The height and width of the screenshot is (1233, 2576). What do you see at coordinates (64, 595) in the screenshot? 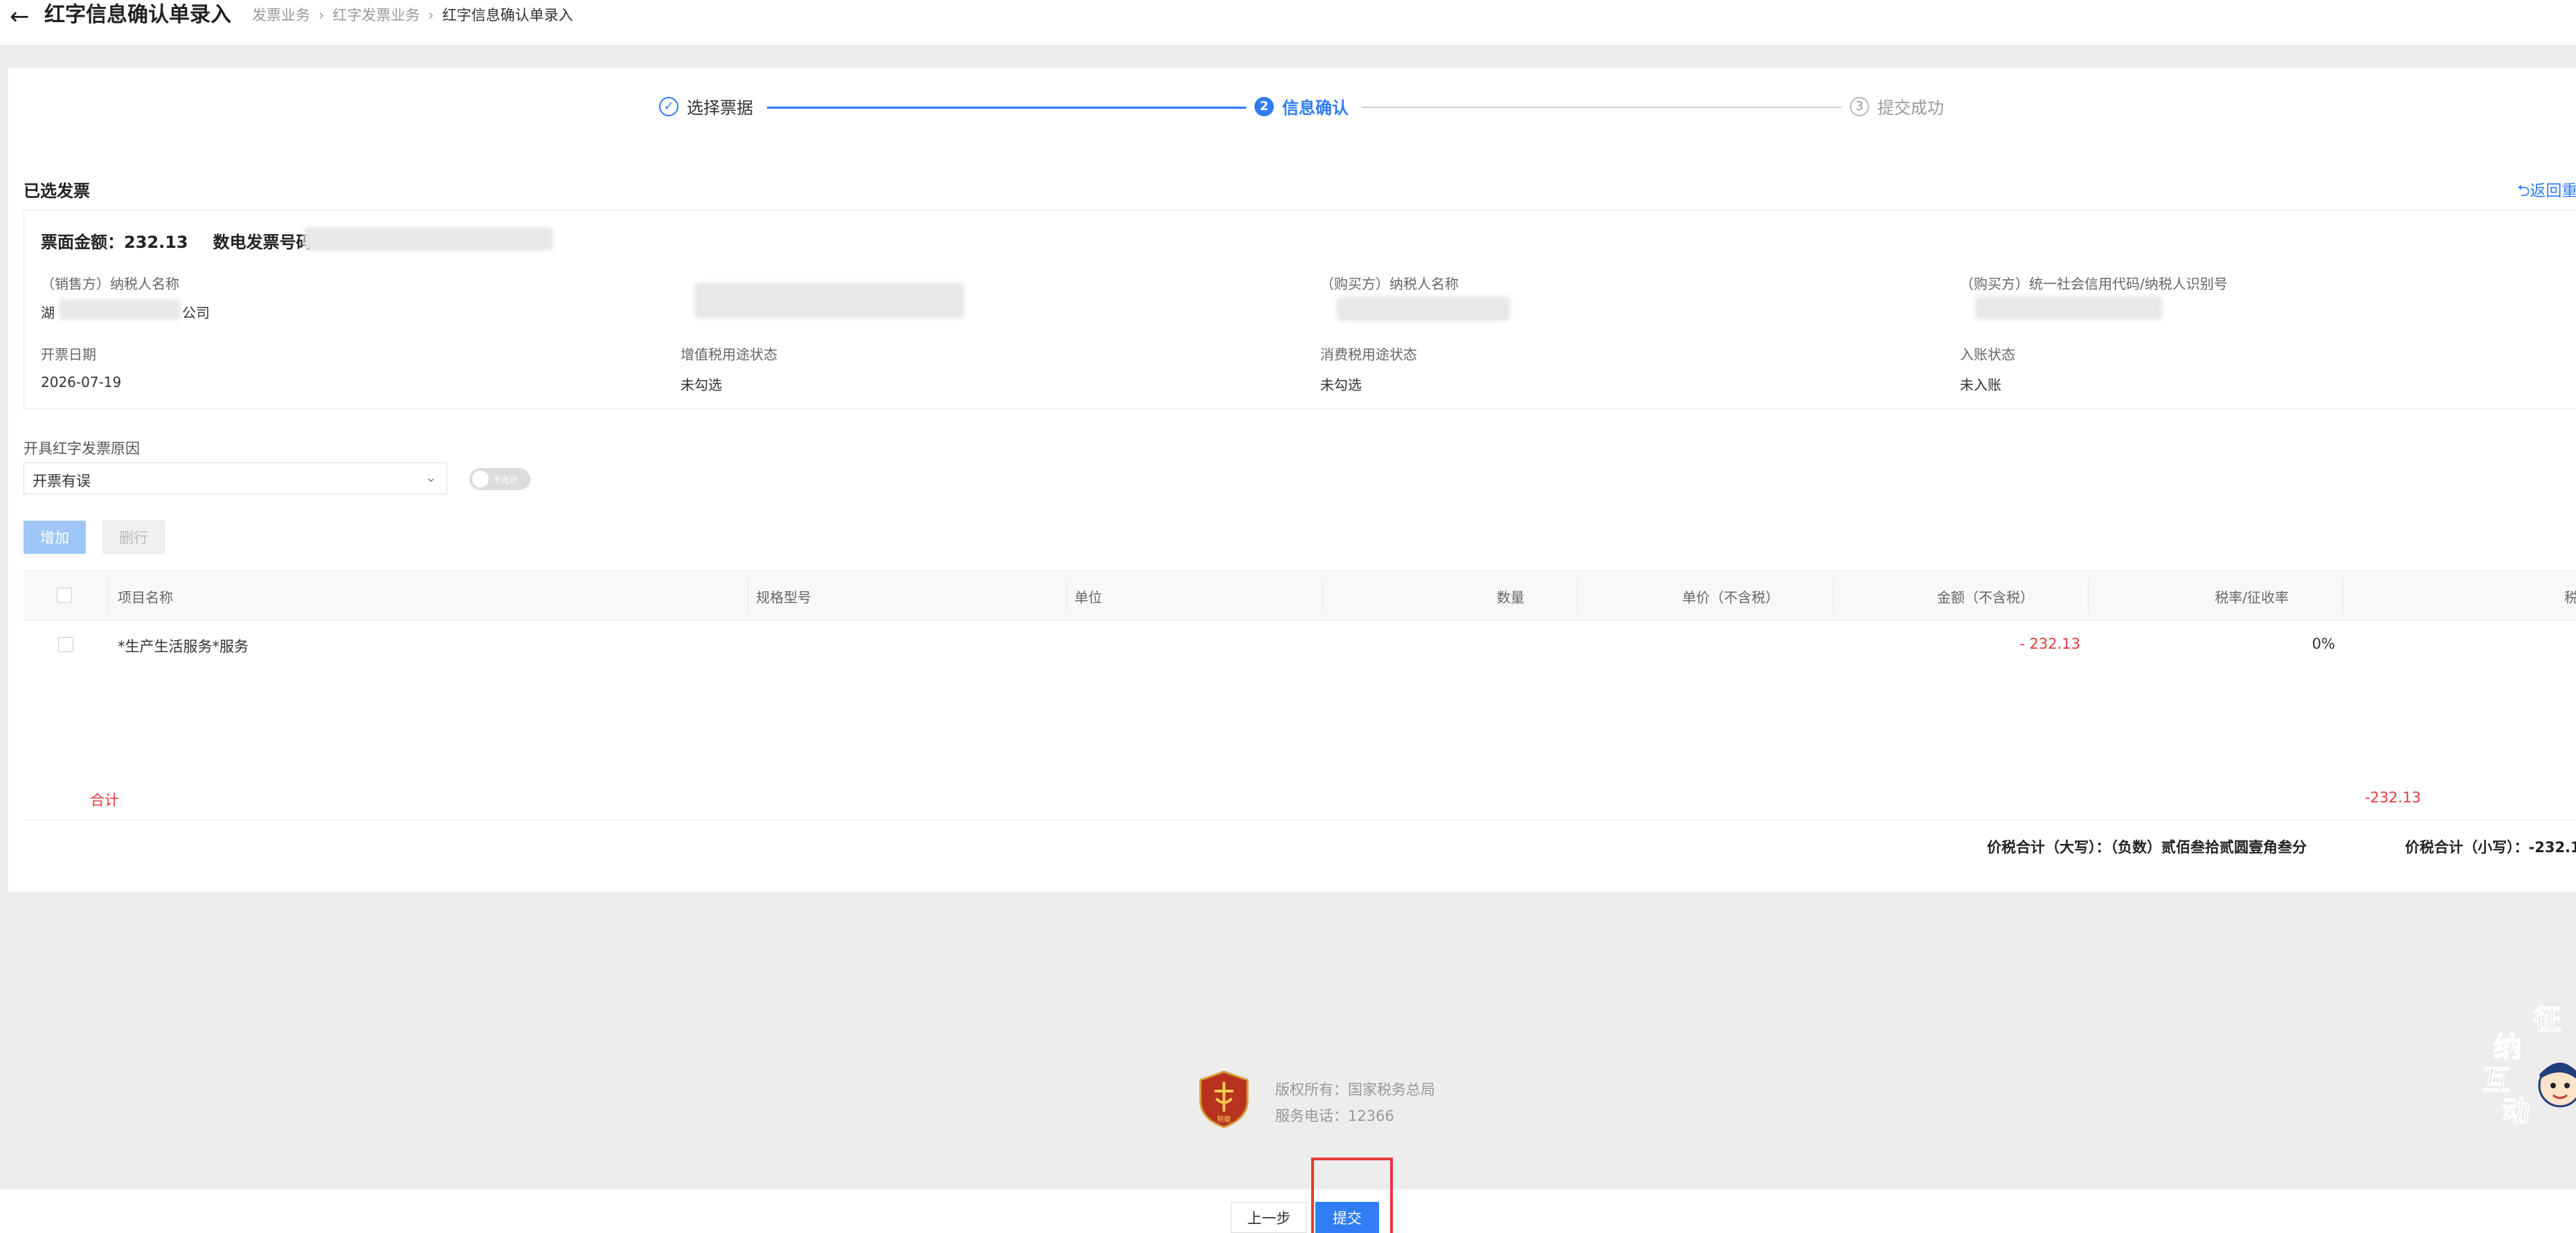
I see `select-all-checkbox` at bounding box center [64, 595].